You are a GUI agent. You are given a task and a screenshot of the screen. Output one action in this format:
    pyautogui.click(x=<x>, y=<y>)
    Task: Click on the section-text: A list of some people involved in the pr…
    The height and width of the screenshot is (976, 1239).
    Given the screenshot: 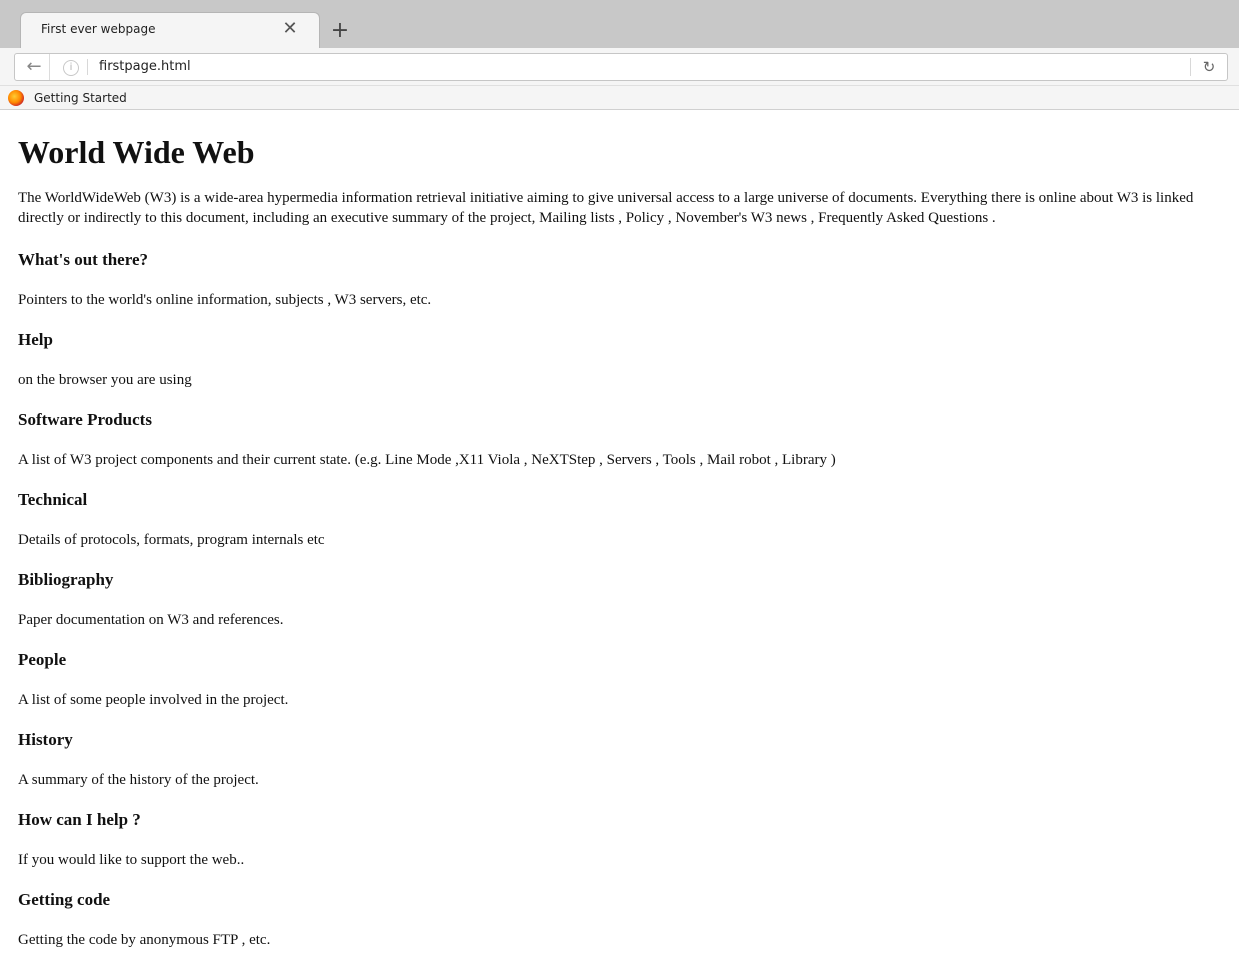 What is the action you would take?
    pyautogui.click(x=153, y=700)
    